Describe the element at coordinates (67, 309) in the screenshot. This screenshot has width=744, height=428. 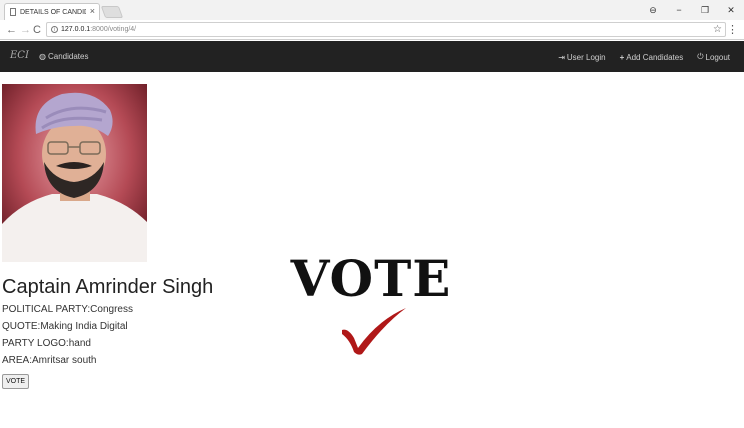
I see `political-party: POLITICAL PARTY:Congress` at that location.